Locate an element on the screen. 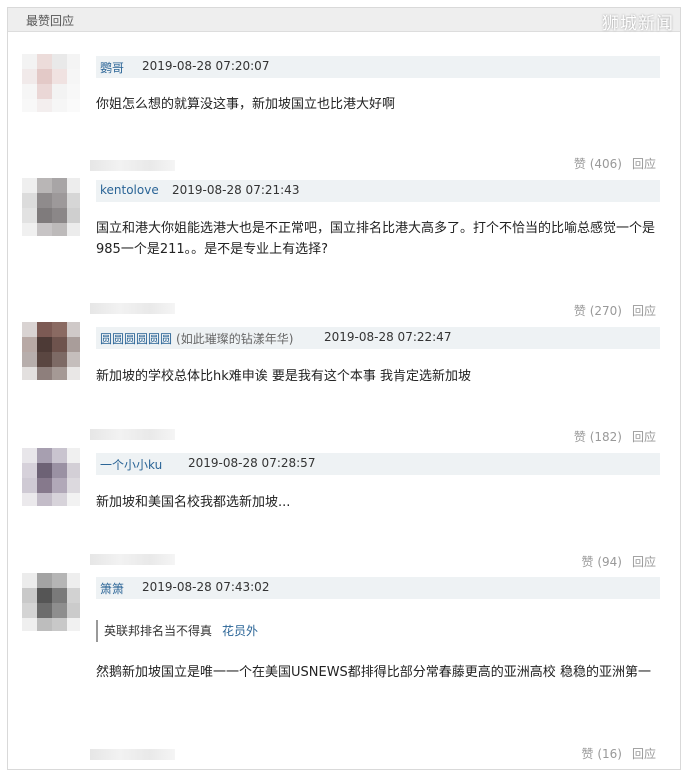 The height and width of the screenshot is (777, 688). quoted-comment: 英联邦排名当不得真 花员外 is located at coordinates (380, 631).